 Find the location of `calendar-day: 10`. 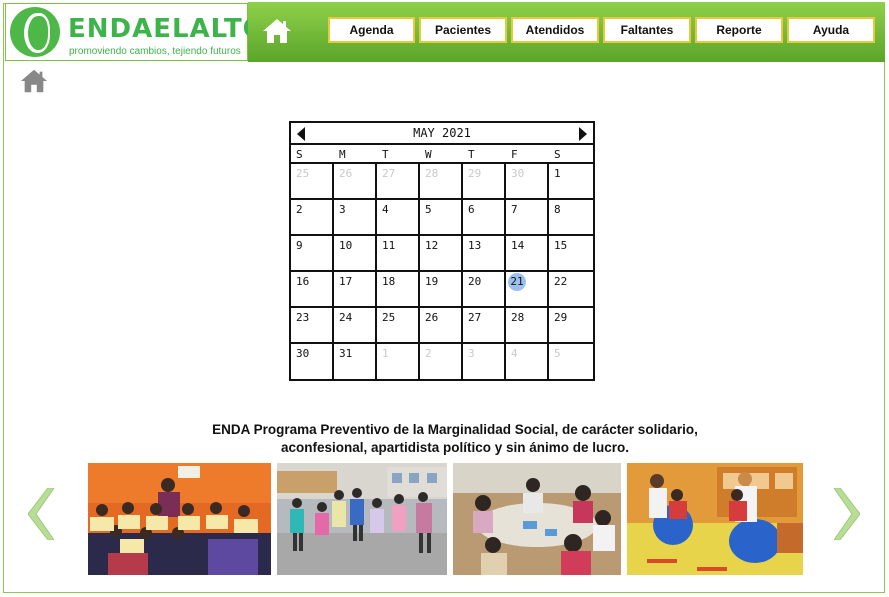

calendar-day: 10 is located at coordinates (355, 254).